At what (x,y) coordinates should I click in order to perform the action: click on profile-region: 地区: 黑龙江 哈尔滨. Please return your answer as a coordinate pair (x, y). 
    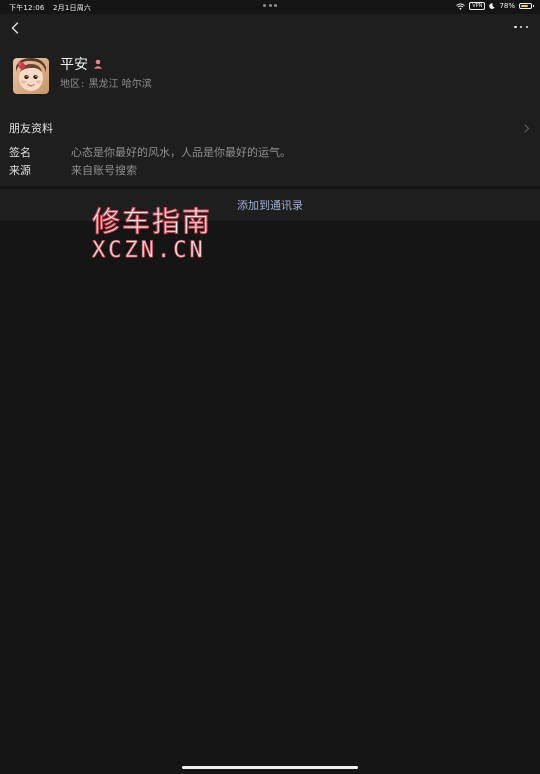
    Looking at the image, I should click on (106, 82).